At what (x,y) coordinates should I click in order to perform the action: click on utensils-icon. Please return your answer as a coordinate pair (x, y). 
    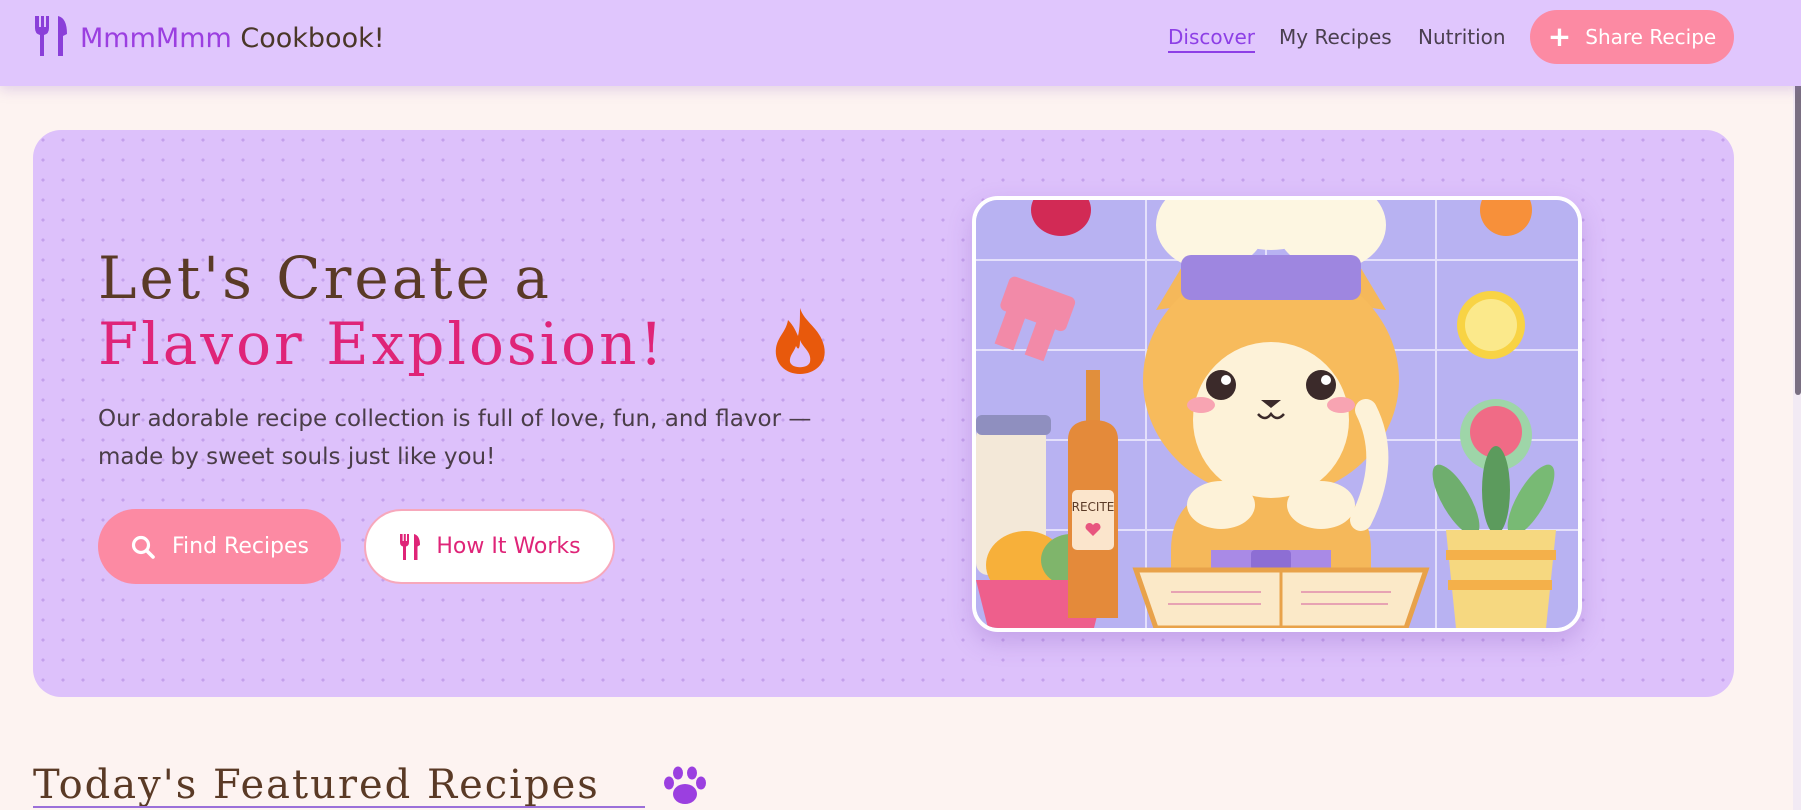
    Looking at the image, I should click on (410, 546).